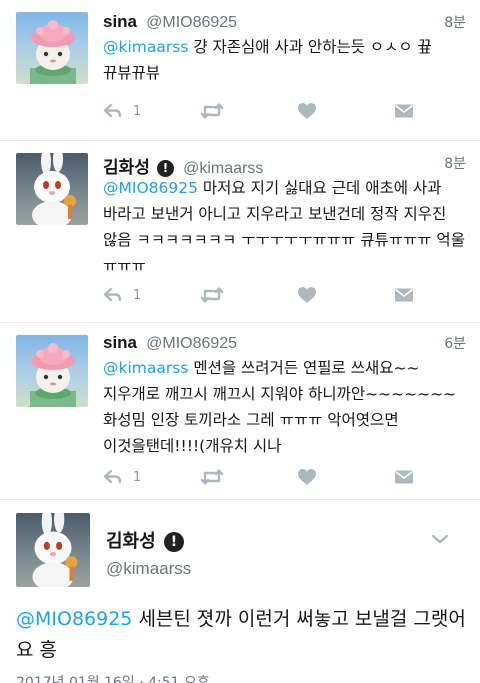 This screenshot has height=683, width=480. I want to click on tweet-time: 6분, so click(455, 343).